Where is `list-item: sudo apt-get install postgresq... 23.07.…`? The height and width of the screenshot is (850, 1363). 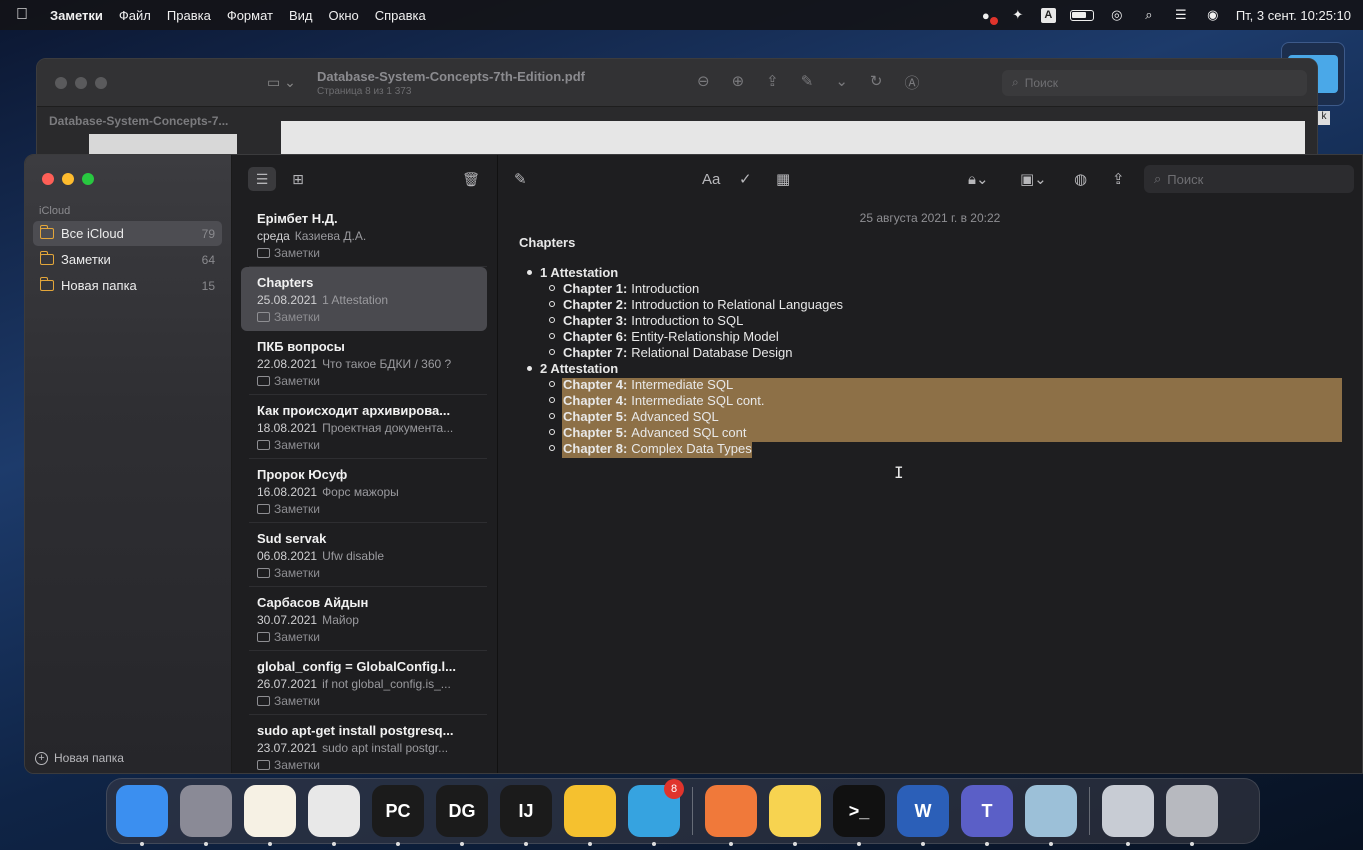 list-item: sudo apt-get install postgresq... 23.07.… is located at coordinates (368, 744).